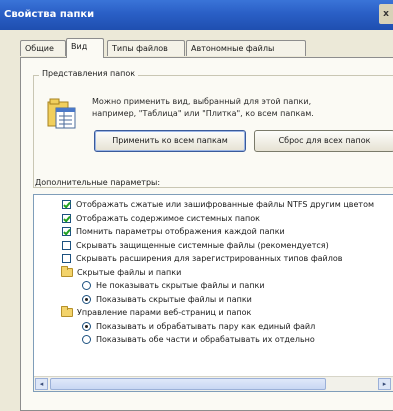 This screenshot has height=411, width=393. Describe the element at coordinates (164, 312) in the screenshot. I see `advanced-setting-label: Управление парами веб-страниц и папок` at that location.